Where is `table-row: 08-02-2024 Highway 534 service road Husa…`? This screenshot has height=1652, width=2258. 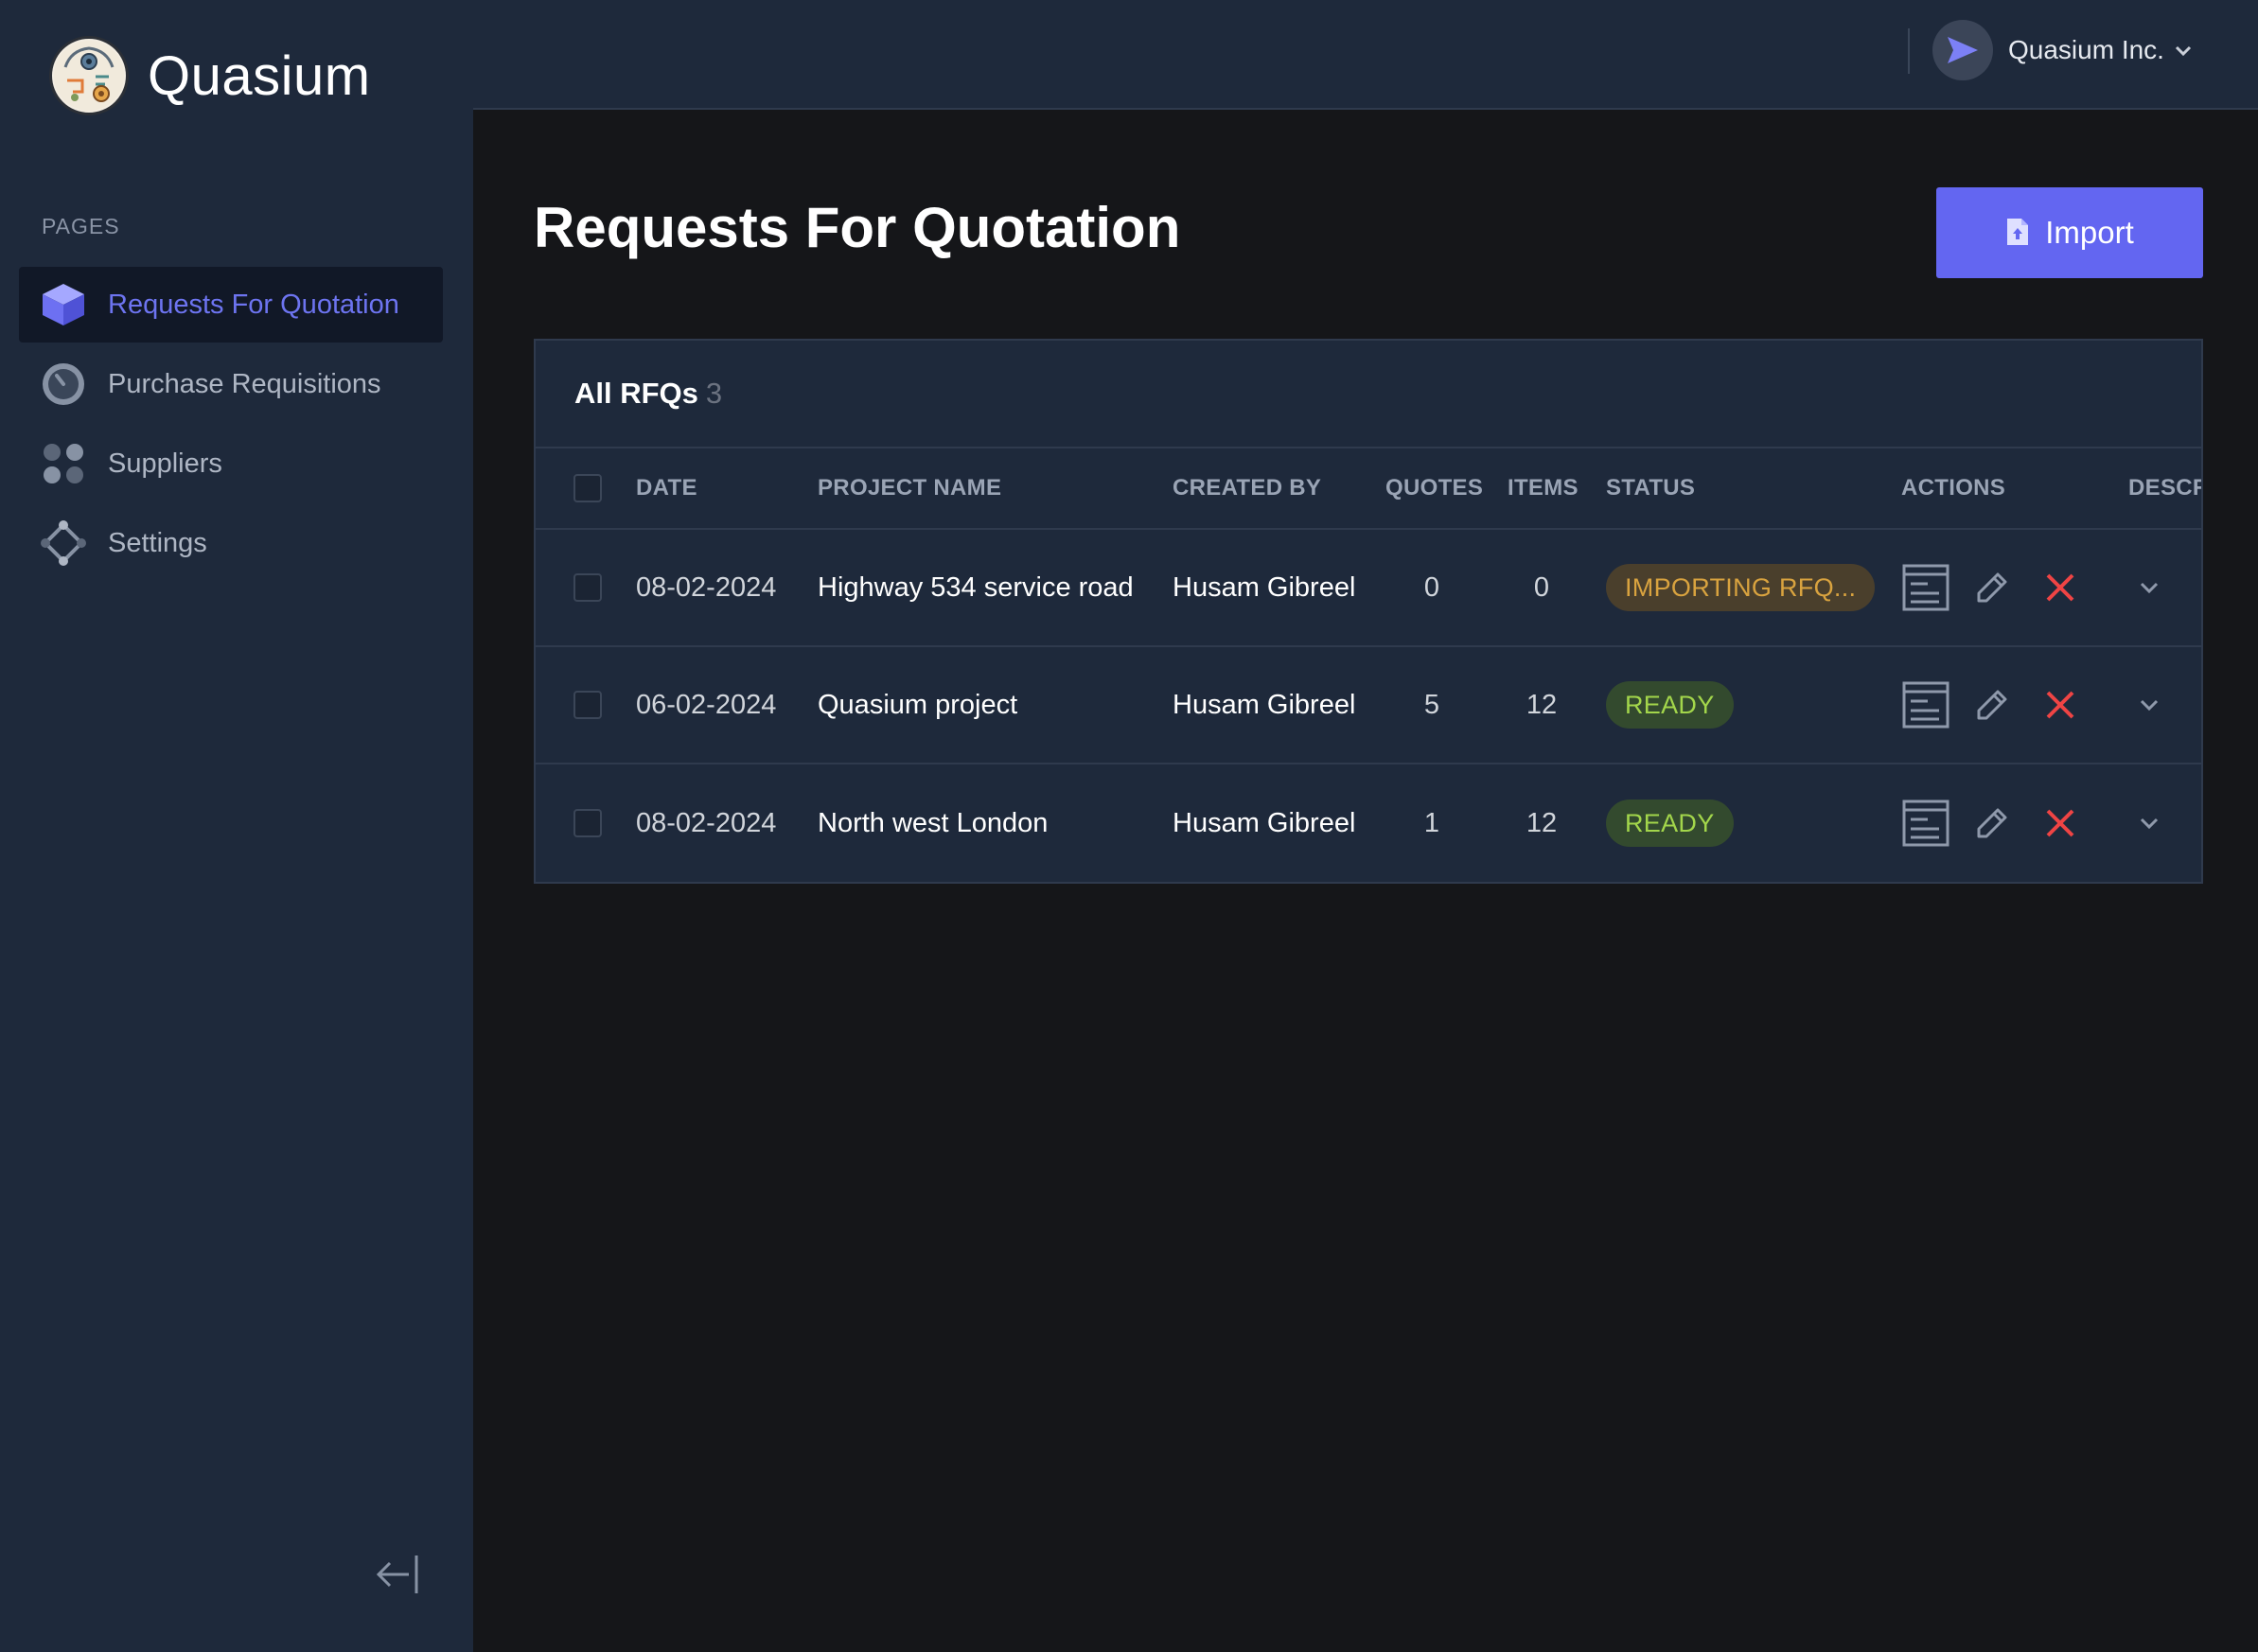
table-row: 08-02-2024 Highway 534 service road Husa… is located at coordinates (1368, 588).